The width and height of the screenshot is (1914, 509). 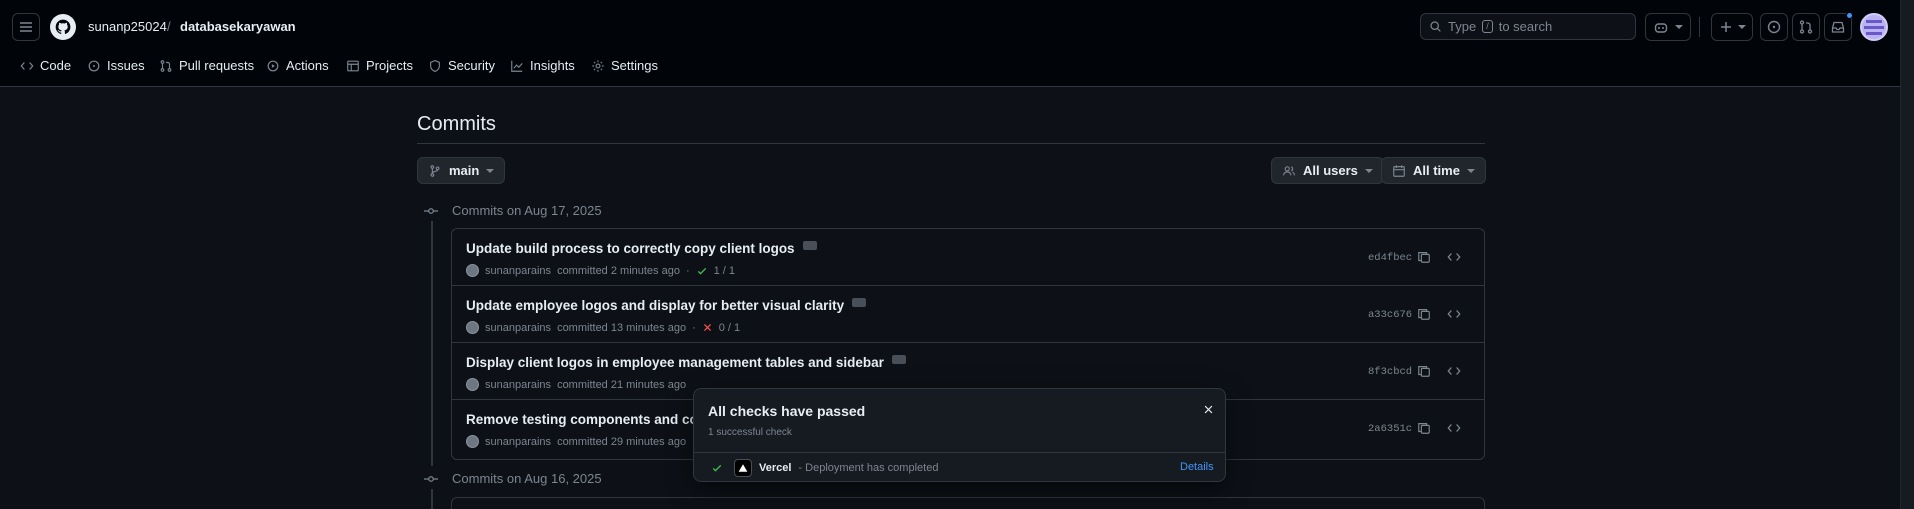 What do you see at coordinates (724, 271) in the screenshot?
I see `checks-count: 1 / 1` at bounding box center [724, 271].